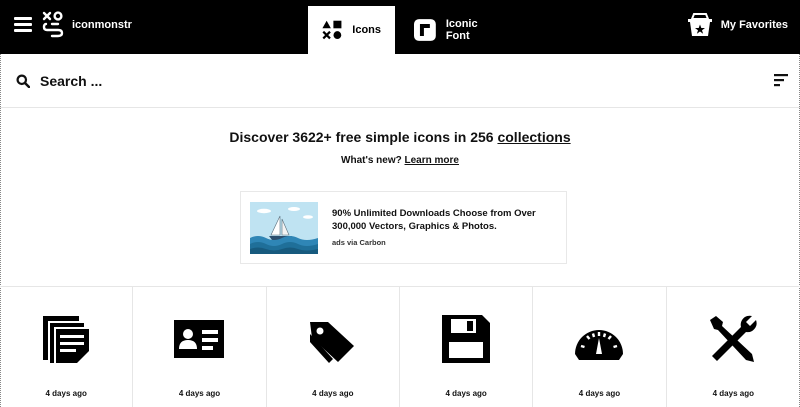 Image resolution: width=800 pixels, height=407 pixels. I want to click on tab-iconic-font: Iconic Font, so click(459, 30).